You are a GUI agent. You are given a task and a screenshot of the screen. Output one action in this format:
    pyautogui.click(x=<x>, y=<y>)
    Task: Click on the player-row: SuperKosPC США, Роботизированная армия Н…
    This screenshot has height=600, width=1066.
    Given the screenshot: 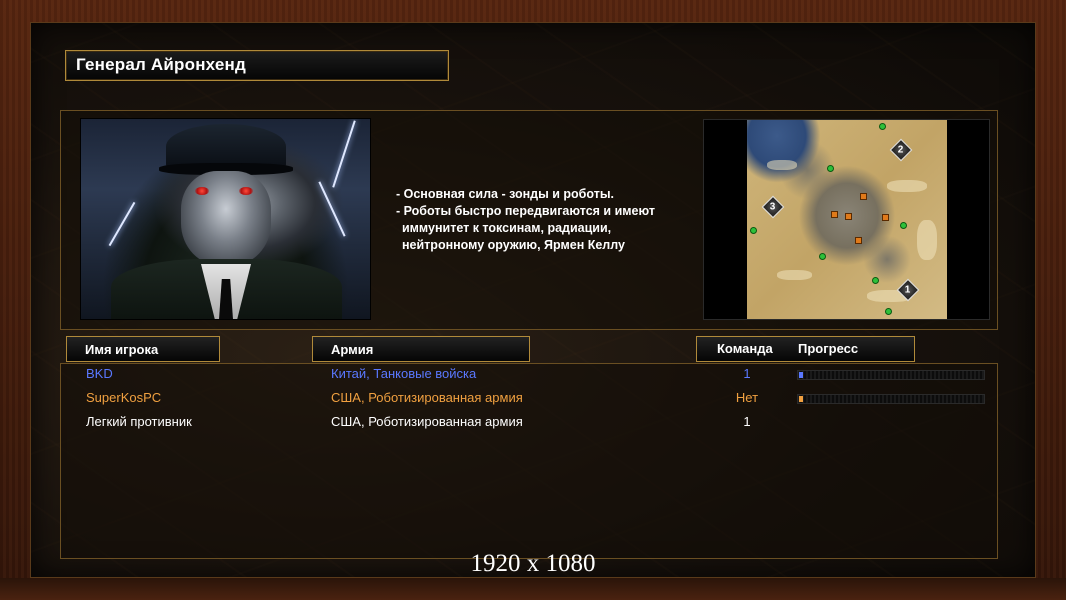 What is the action you would take?
    pyautogui.click(x=533, y=399)
    